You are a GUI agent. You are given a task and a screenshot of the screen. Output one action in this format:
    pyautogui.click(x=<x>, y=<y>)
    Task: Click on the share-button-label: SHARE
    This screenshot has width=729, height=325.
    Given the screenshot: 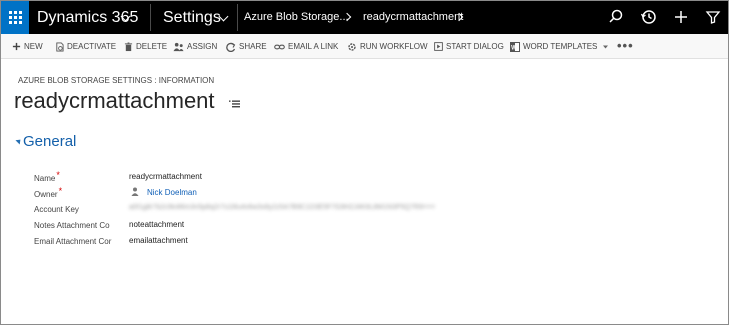 What is the action you would take?
    pyautogui.click(x=253, y=46)
    